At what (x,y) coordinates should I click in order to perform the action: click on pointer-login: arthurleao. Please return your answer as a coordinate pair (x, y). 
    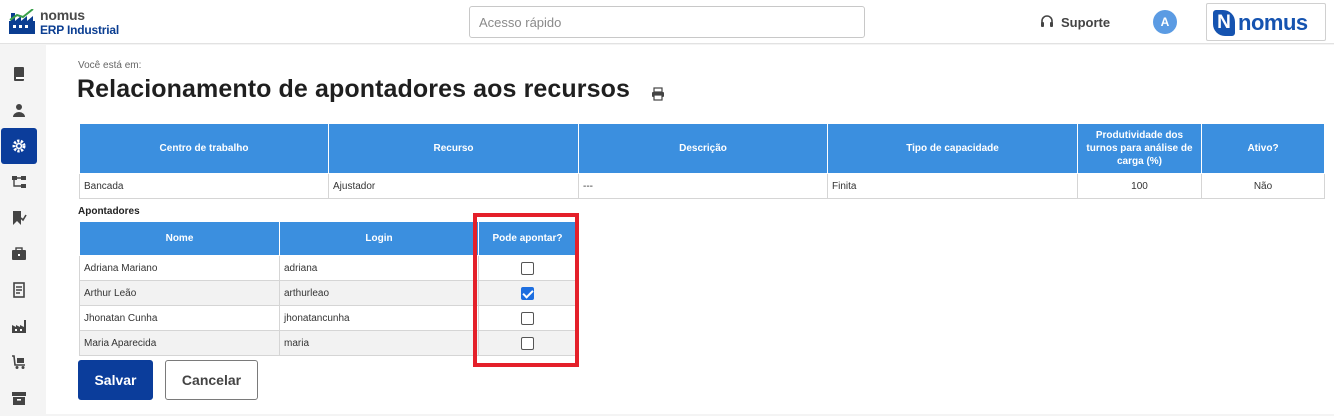
    Looking at the image, I should click on (379, 293).